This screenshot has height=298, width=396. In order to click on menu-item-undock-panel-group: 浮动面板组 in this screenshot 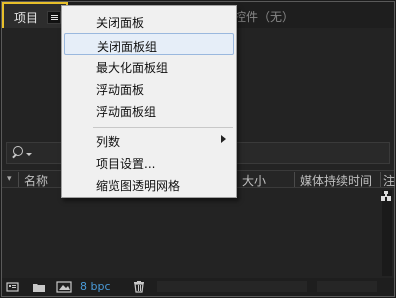, I will do `click(149, 110)`.